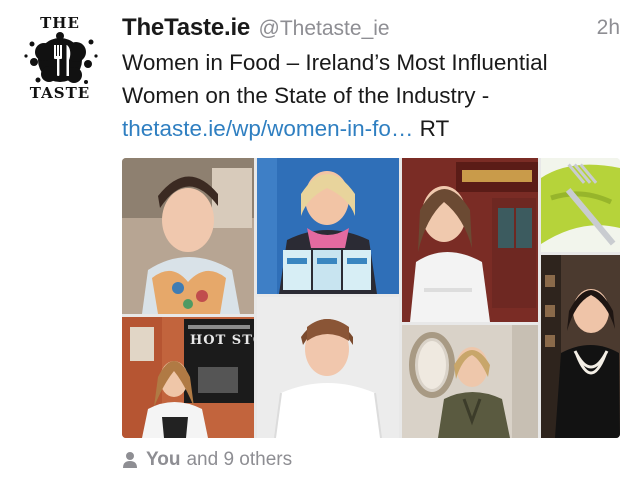  What do you see at coordinates (431, 128) in the screenshot?
I see `tweet-suffix: RT` at bounding box center [431, 128].